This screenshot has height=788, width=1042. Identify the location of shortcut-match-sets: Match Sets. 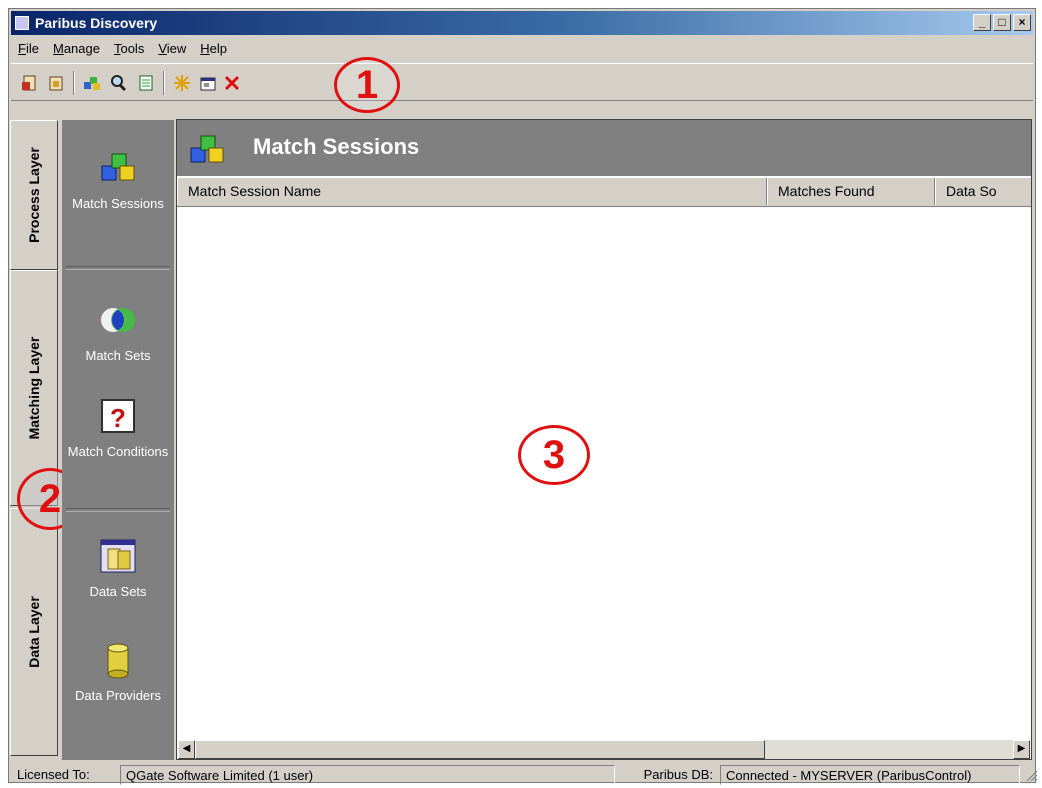
(118, 332).